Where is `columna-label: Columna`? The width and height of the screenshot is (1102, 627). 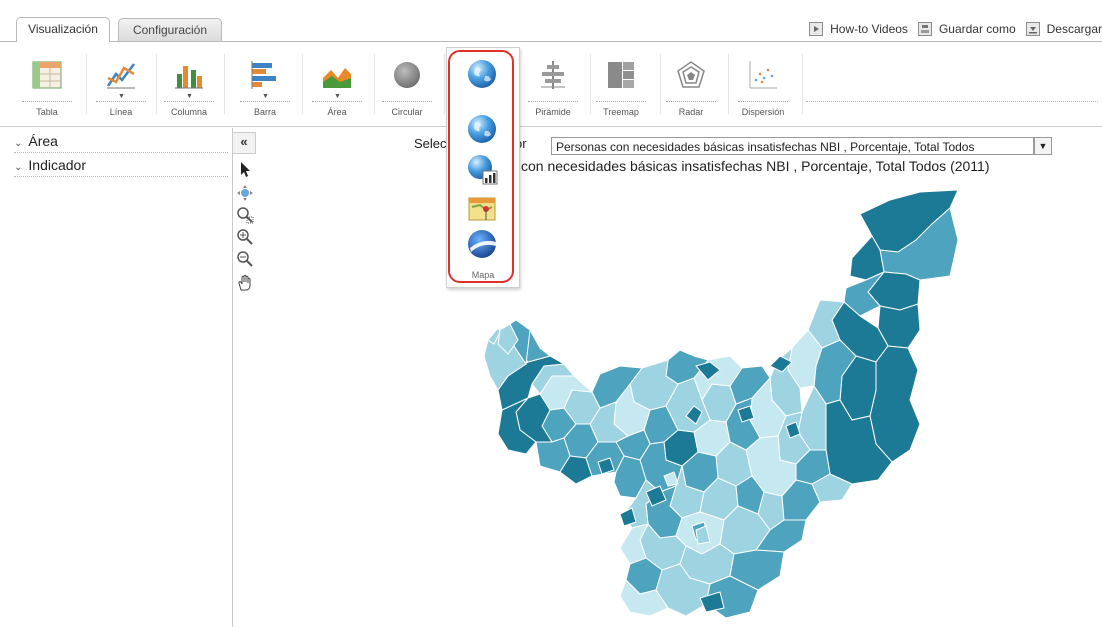
columna-label: Columna is located at coordinates (189, 112).